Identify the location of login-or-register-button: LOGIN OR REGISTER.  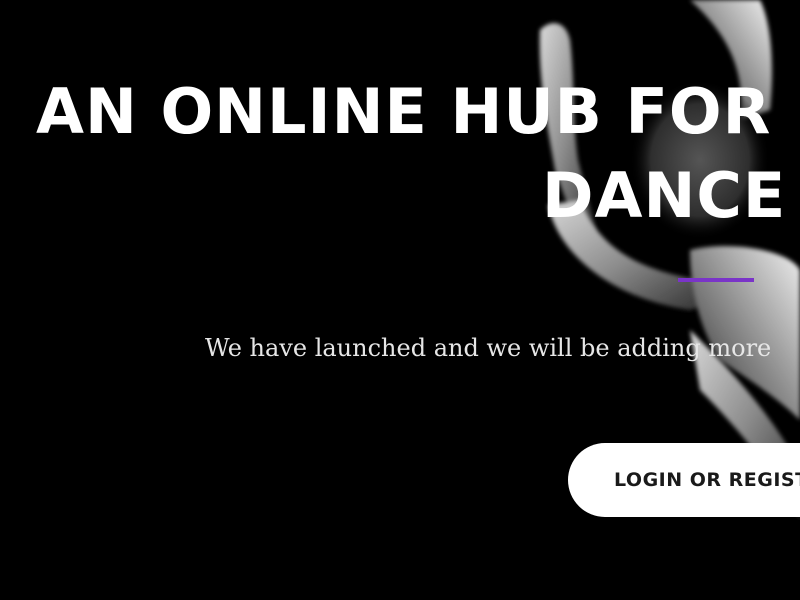
(684, 480).